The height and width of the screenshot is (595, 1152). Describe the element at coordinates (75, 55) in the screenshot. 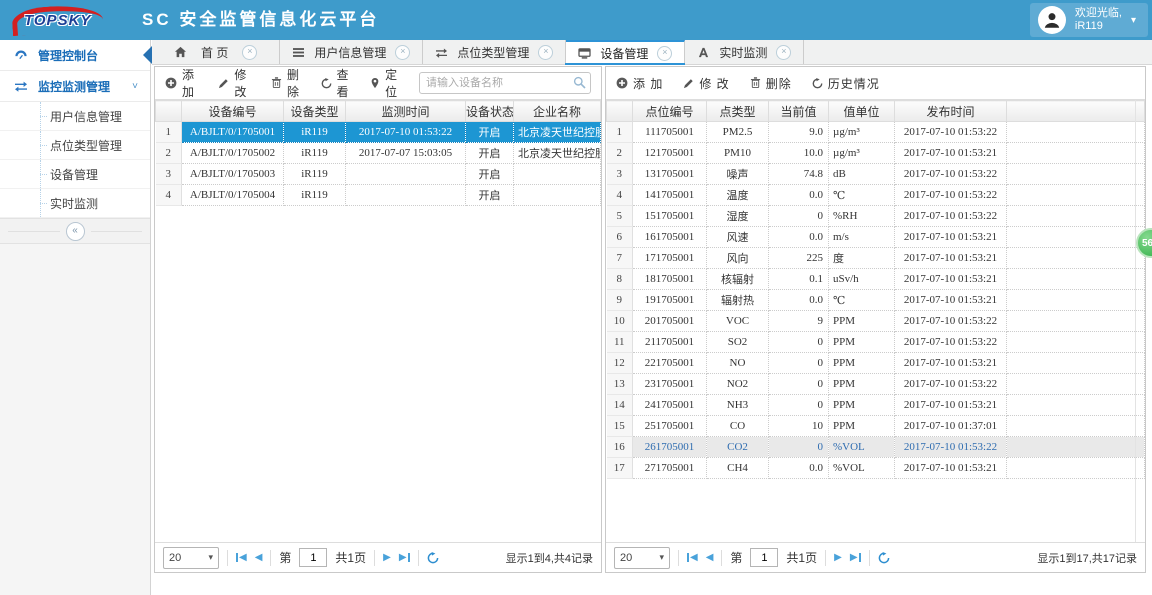

I see `sidebar-item-console: 管理控制台` at that location.